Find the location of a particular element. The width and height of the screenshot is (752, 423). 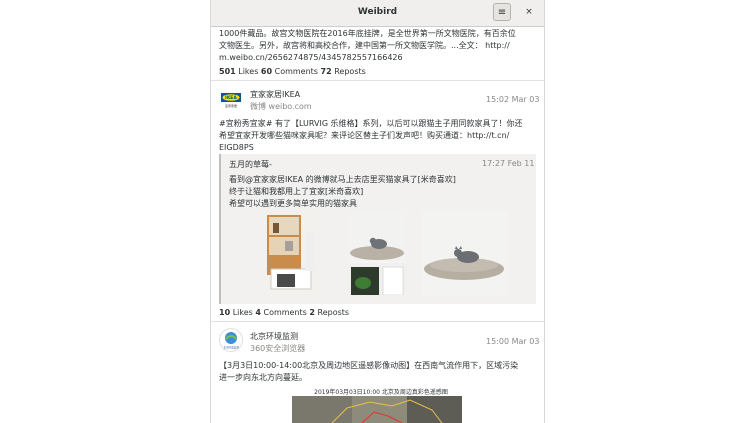

quote-text-line: 看到@宜家家居IKEA 的微博就马上去店里买猫家具了[米奇喜欢] is located at coordinates (342, 179).